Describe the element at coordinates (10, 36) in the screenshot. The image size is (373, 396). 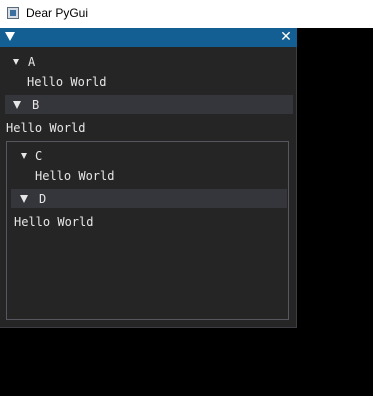
I see `collapse-arrow-icon` at that location.